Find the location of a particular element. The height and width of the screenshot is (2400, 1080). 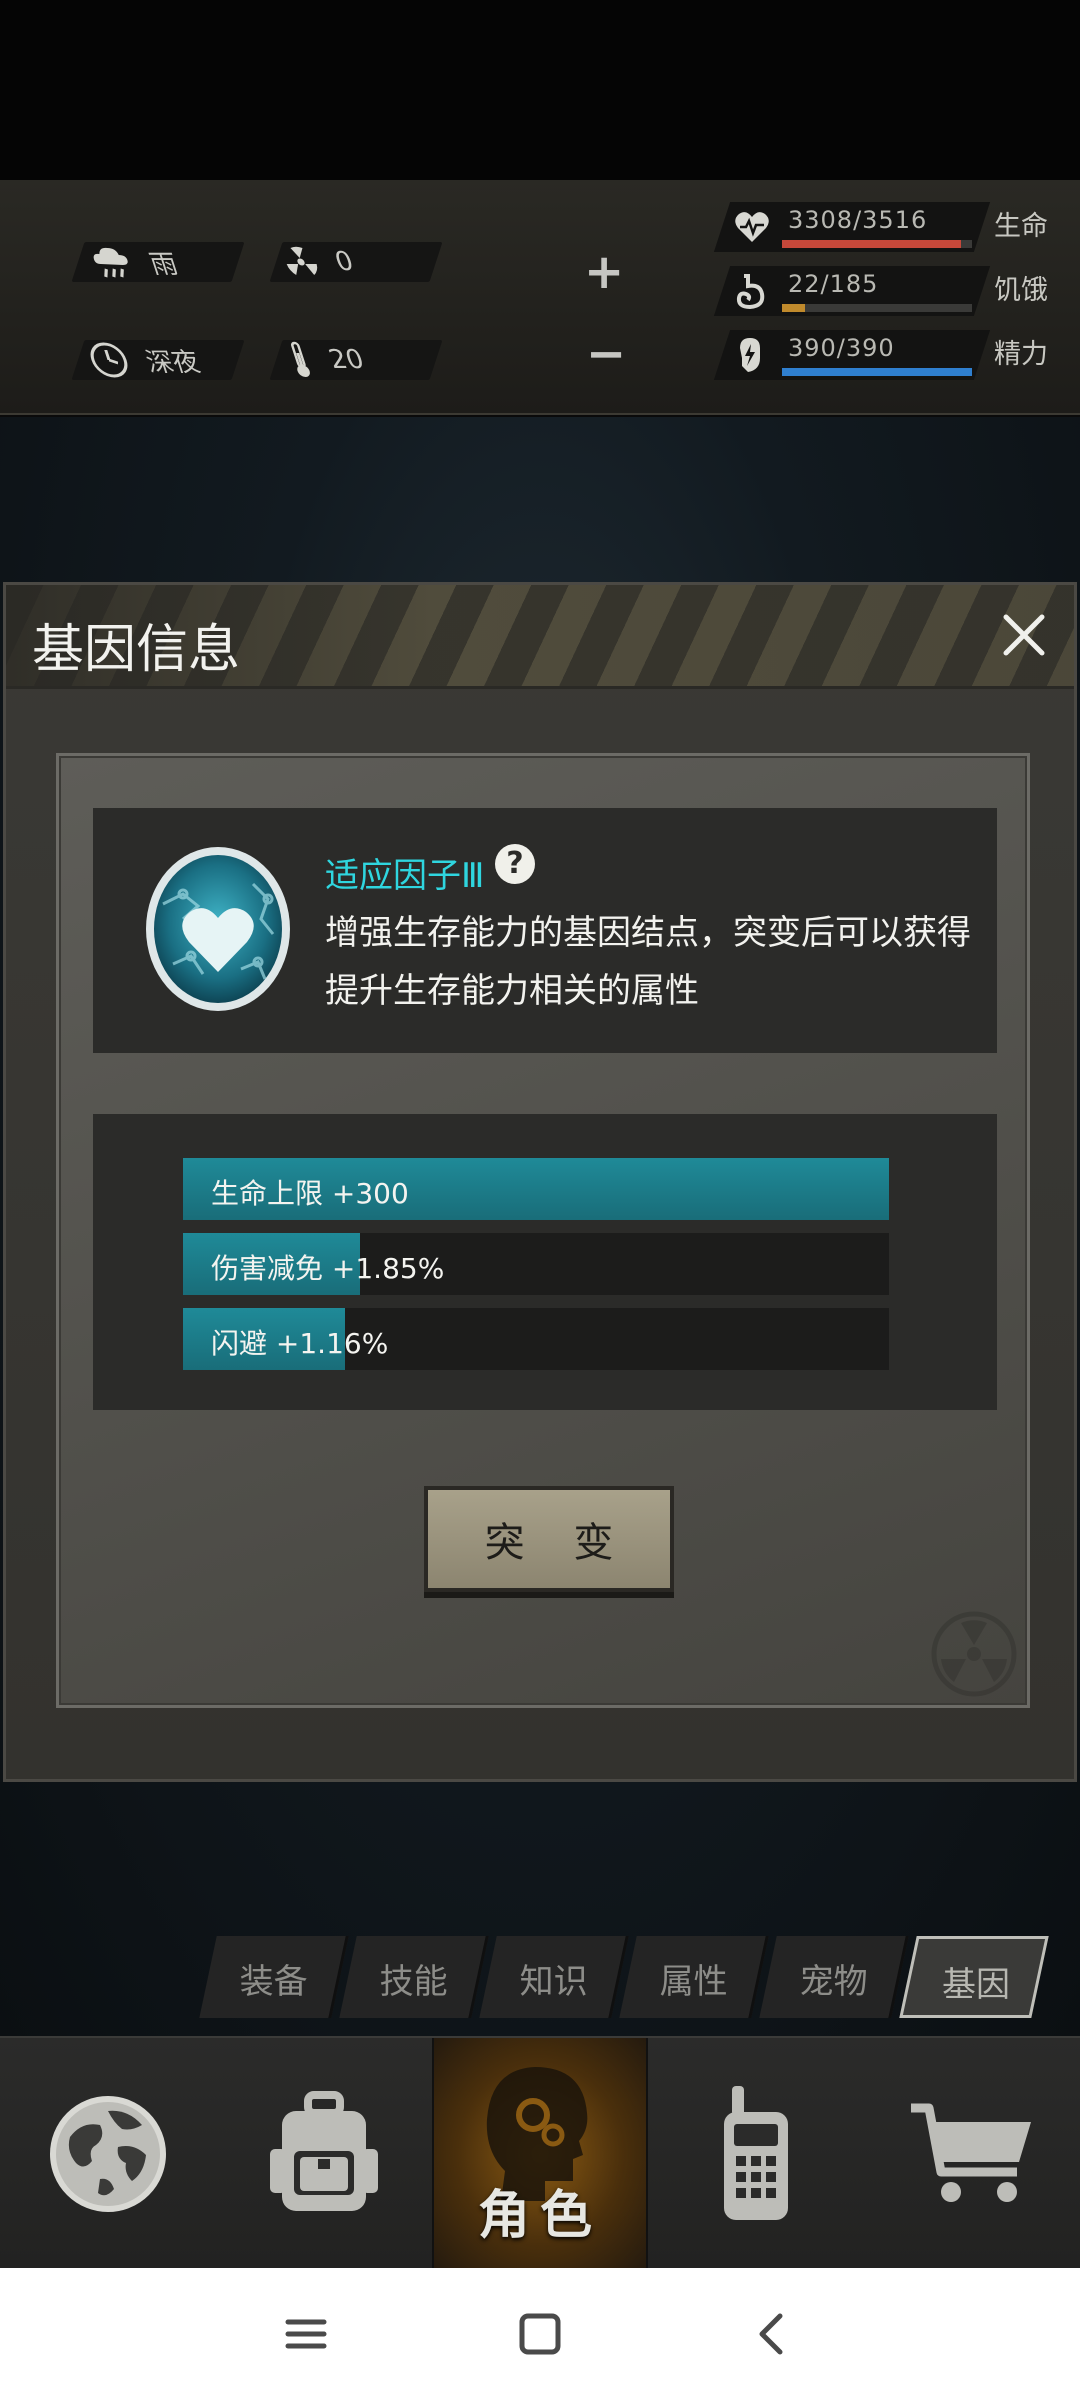

mutate-button: 突 变 is located at coordinates (549, 1539).